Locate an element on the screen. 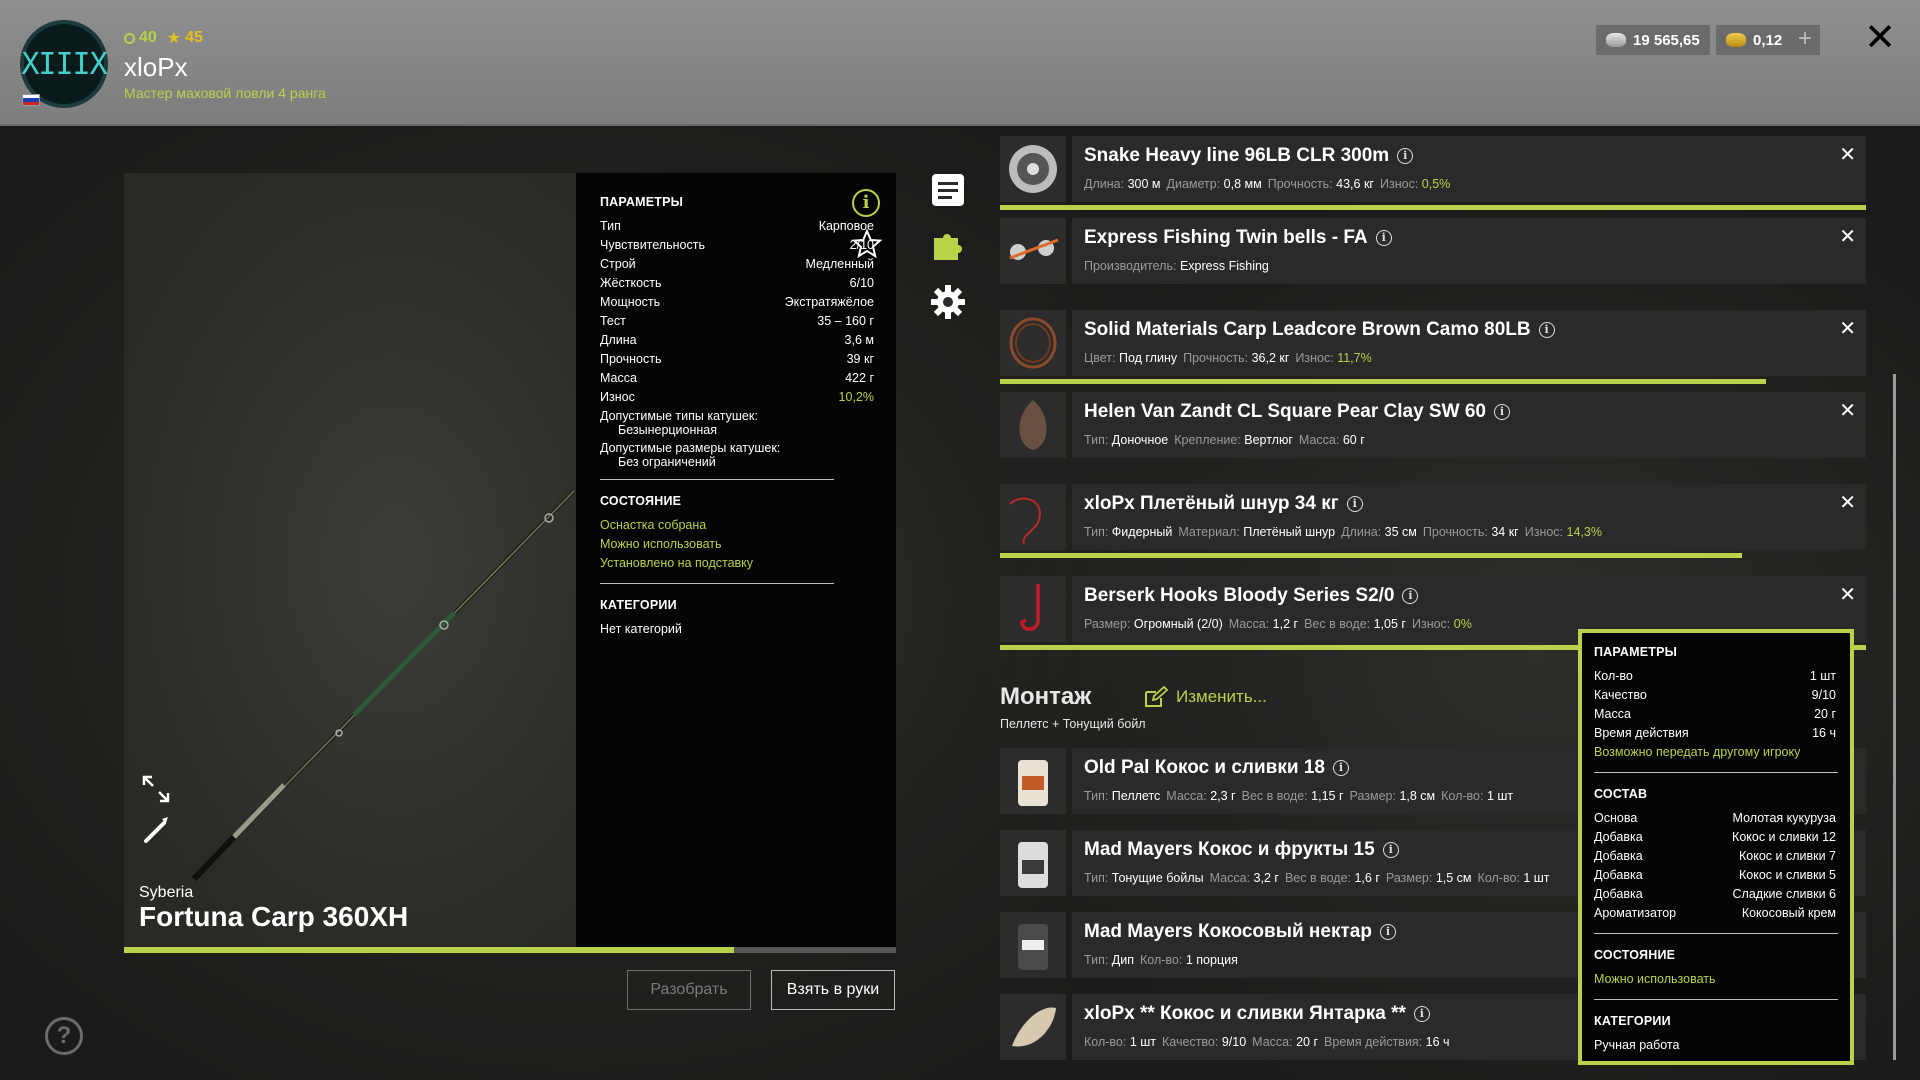  meta-value: 14,3% is located at coordinates (1584, 532).